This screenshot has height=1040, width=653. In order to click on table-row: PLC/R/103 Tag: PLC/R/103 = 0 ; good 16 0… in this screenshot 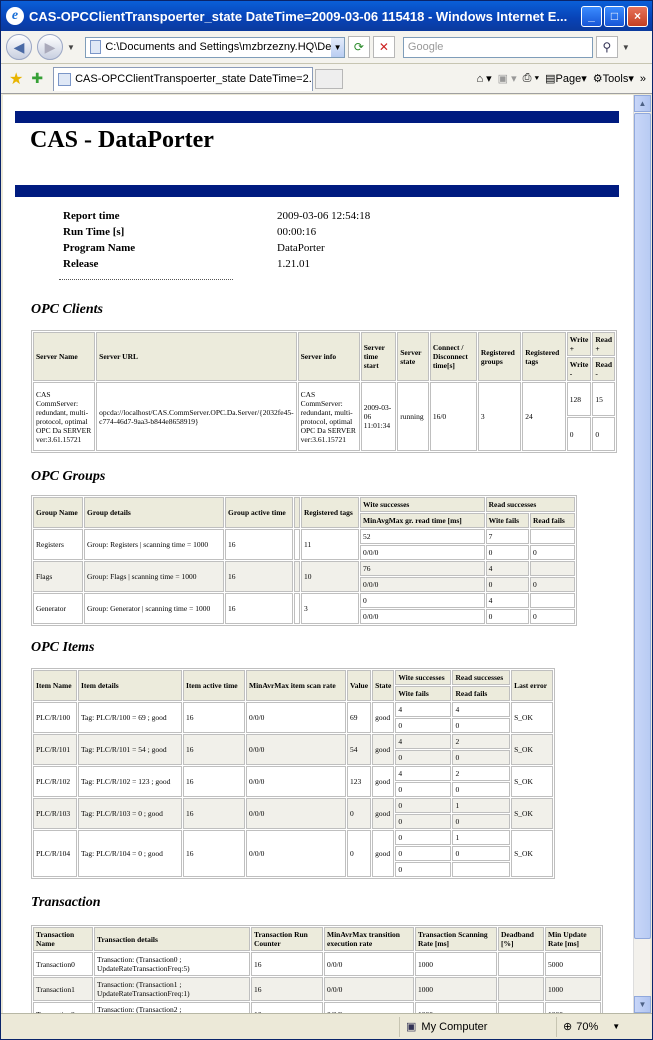, I will do `click(293, 813)`.